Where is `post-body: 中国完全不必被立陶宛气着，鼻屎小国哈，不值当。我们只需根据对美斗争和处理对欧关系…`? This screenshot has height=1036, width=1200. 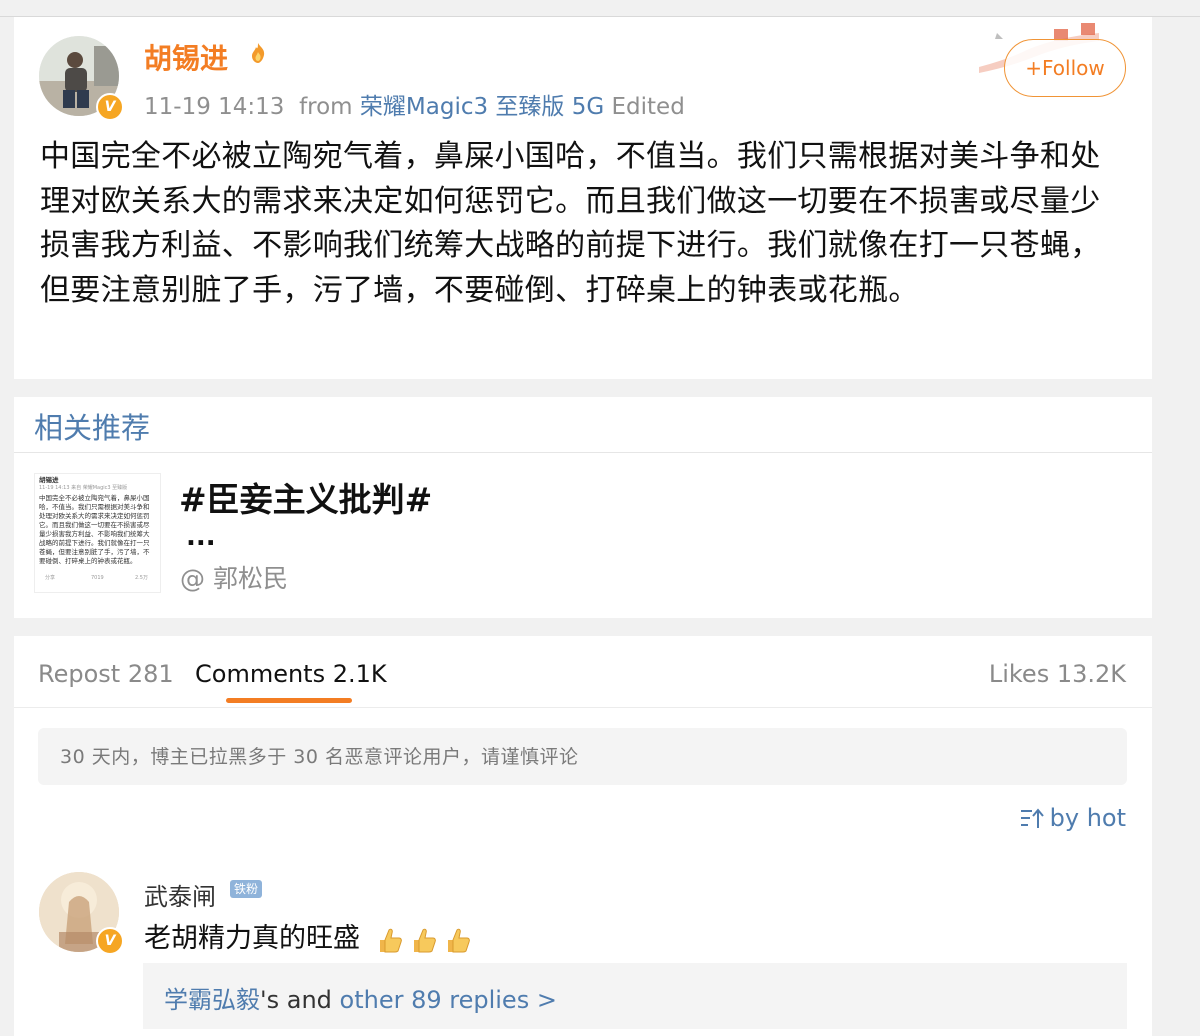 post-body: 中国完全不必被立陶宛气着，鼻屎小国哈，不值当。我们只需根据对美斗争和处理对欧关系… is located at coordinates (570, 223).